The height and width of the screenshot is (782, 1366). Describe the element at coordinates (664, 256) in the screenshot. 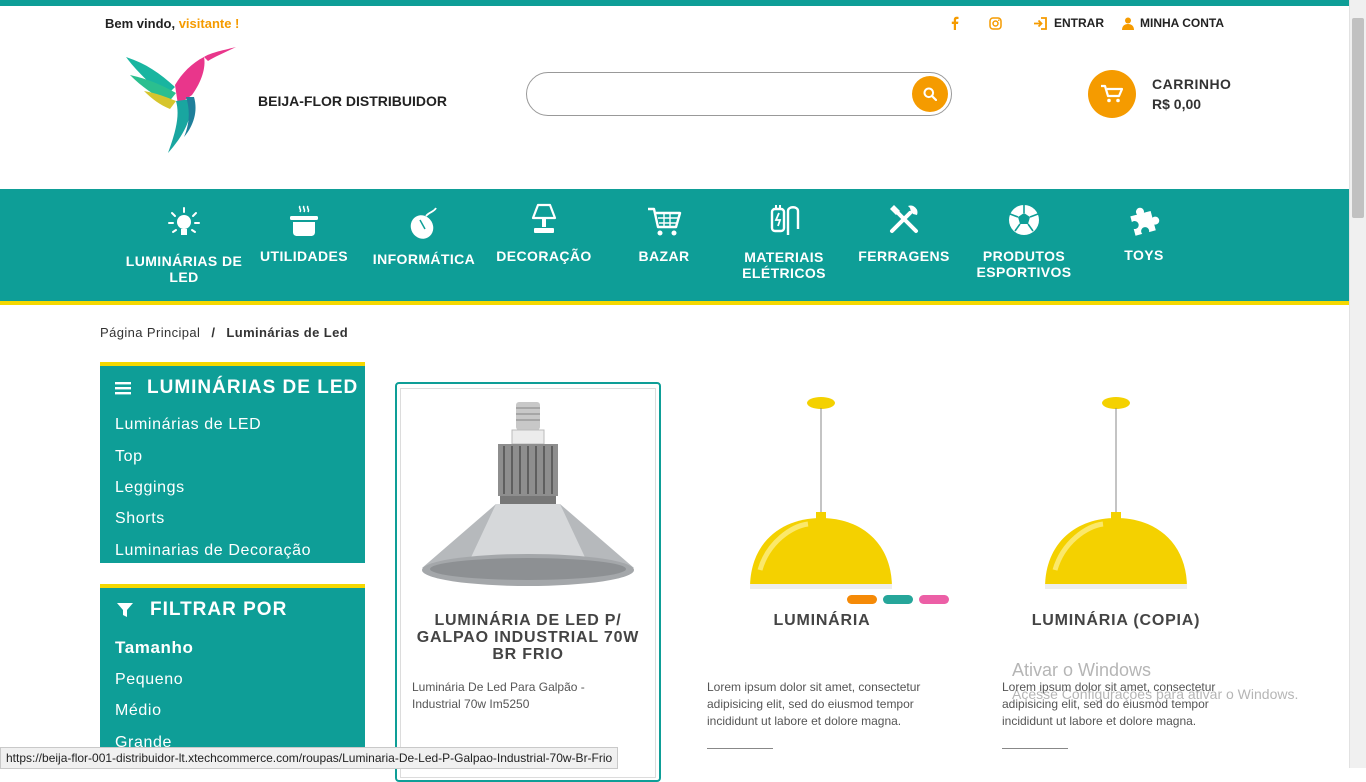

I see `nav-label: BAZAR` at that location.